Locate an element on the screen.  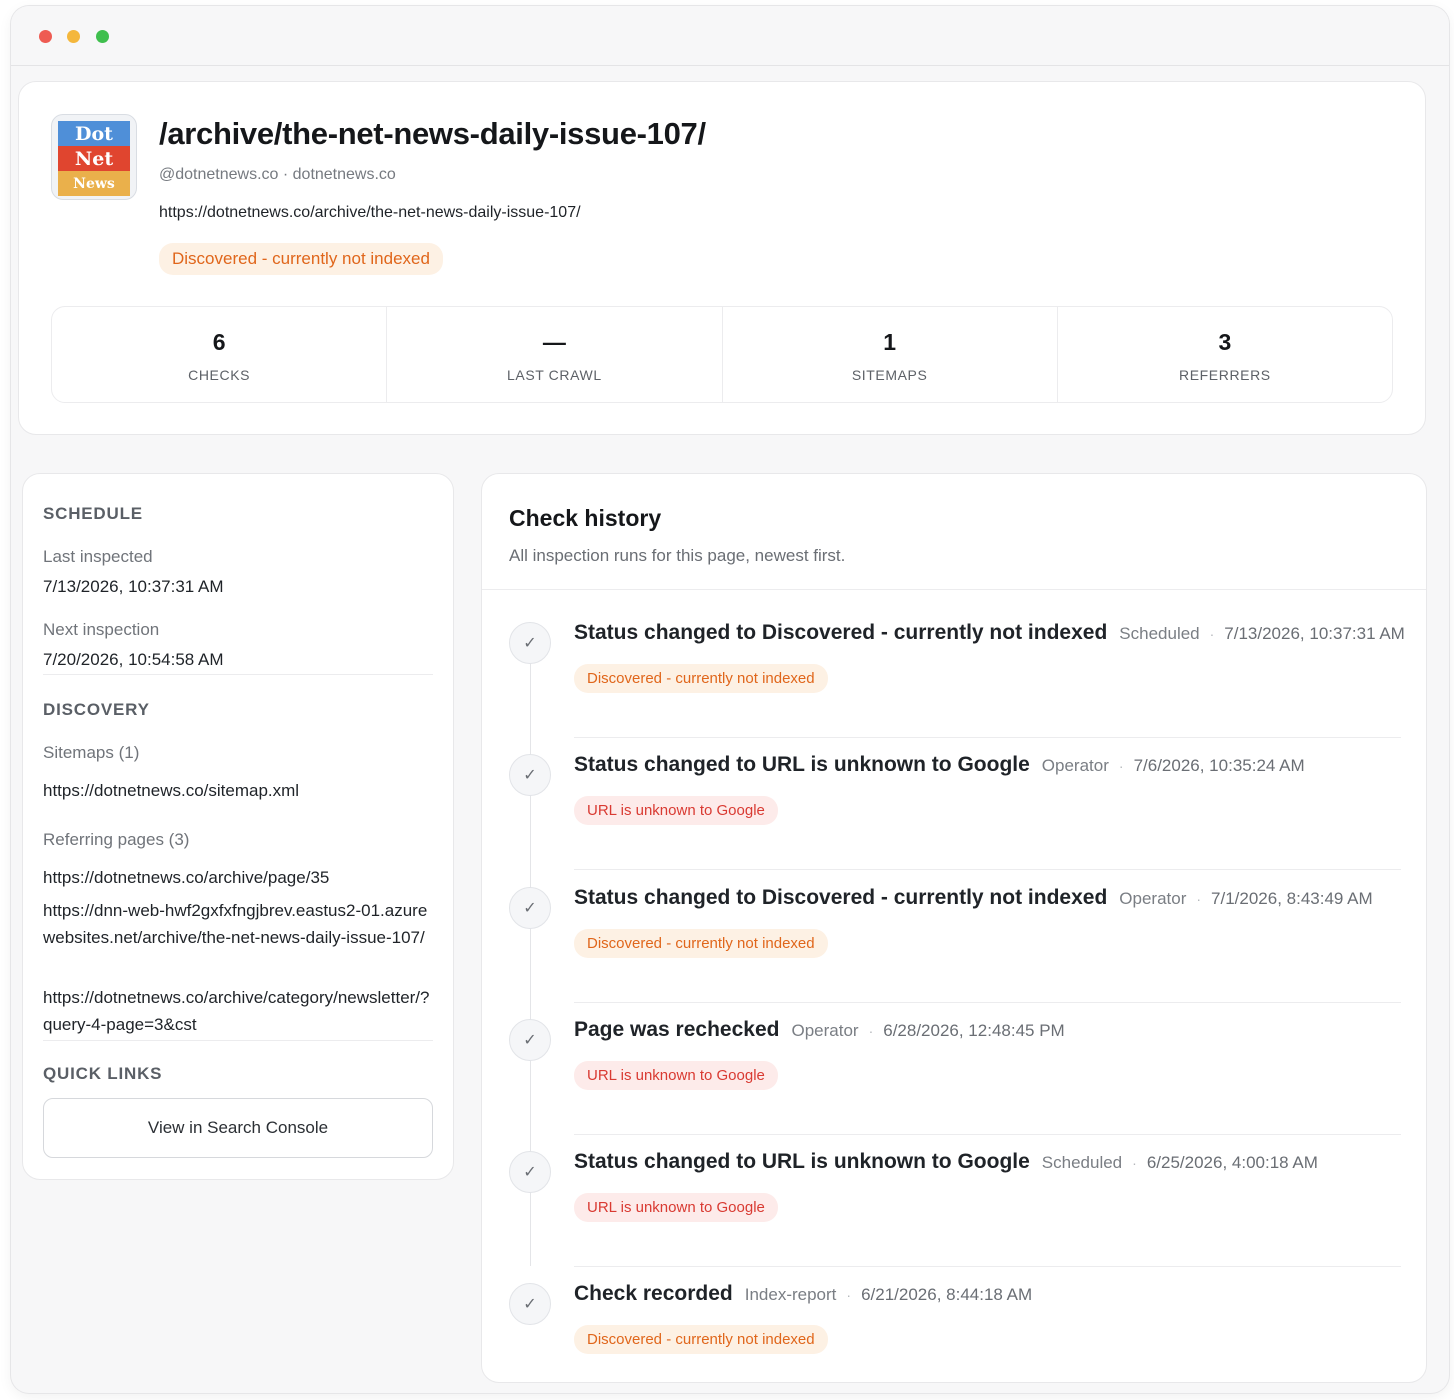
stat-label: CHECKS is located at coordinates (219, 375).